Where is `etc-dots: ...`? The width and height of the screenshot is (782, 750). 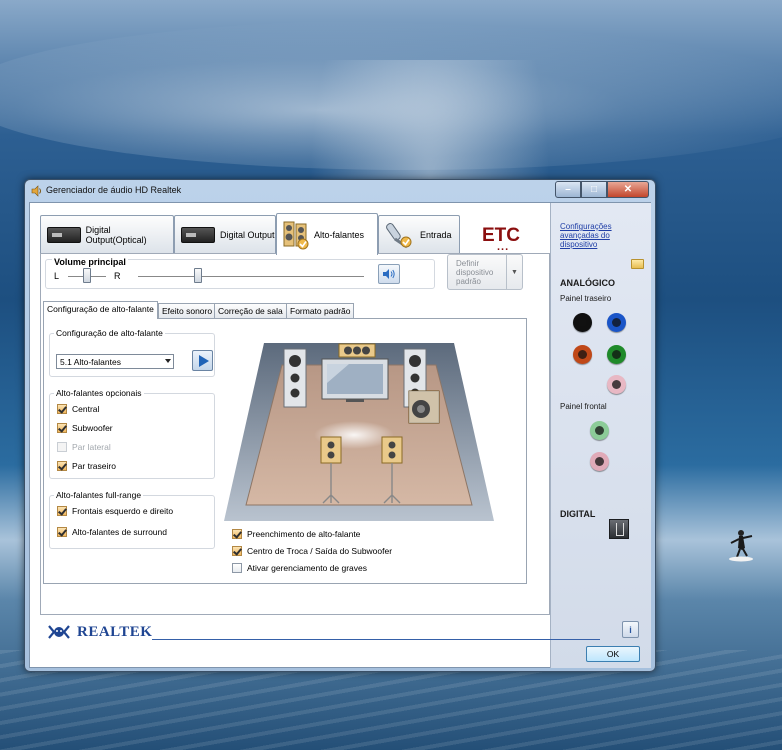
etc-dots: ... is located at coordinates (503, 247).